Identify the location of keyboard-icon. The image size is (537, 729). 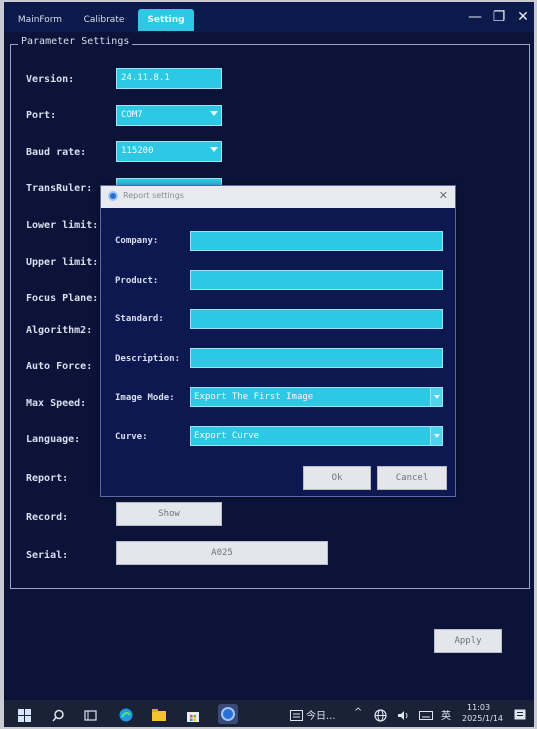
(426, 713).